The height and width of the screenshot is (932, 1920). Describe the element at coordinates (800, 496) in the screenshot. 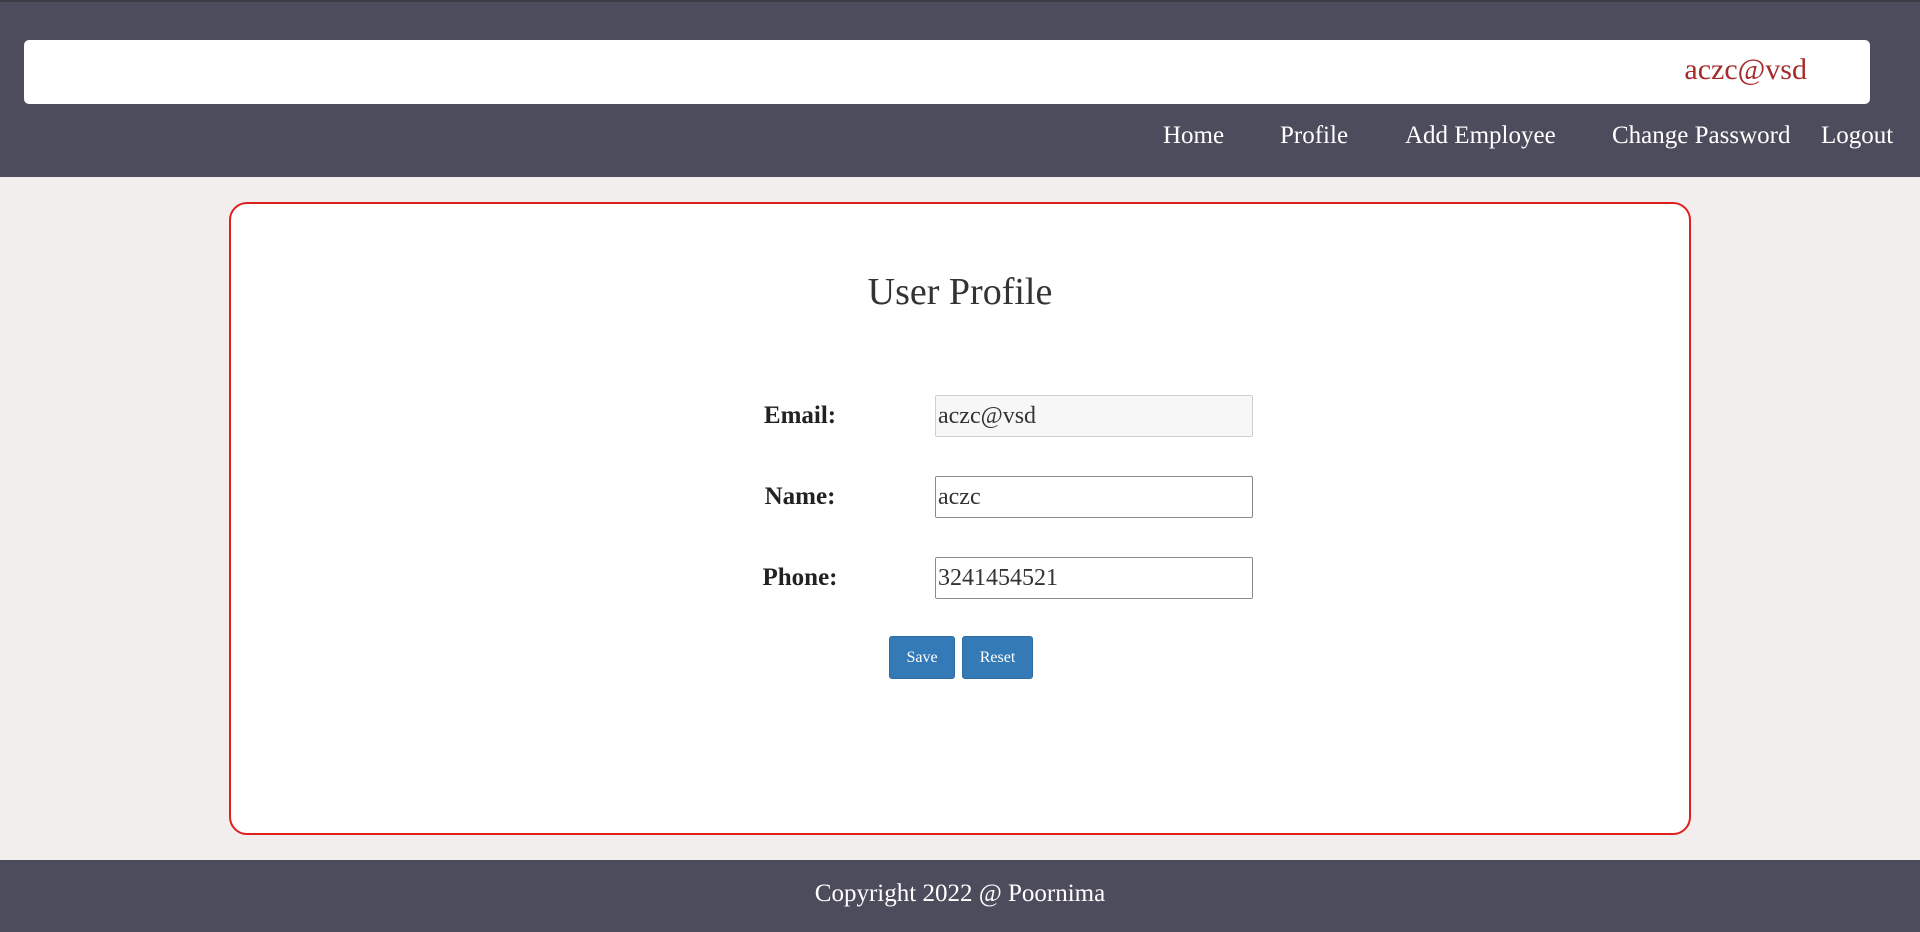

I see `name-label: Name:` at that location.